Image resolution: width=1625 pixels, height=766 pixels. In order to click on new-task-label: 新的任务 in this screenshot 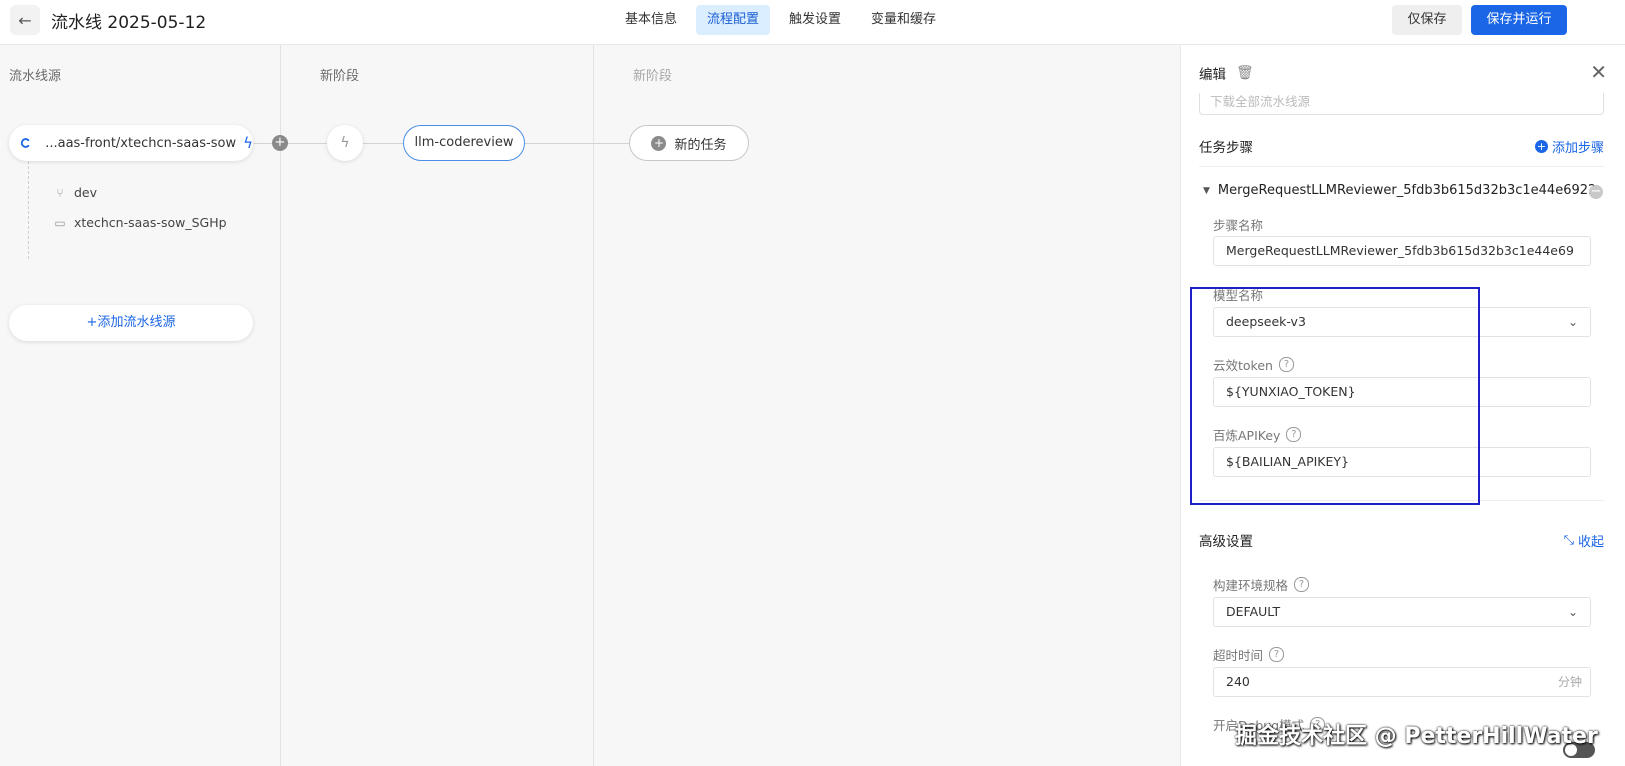, I will do `click(700, 145)`.